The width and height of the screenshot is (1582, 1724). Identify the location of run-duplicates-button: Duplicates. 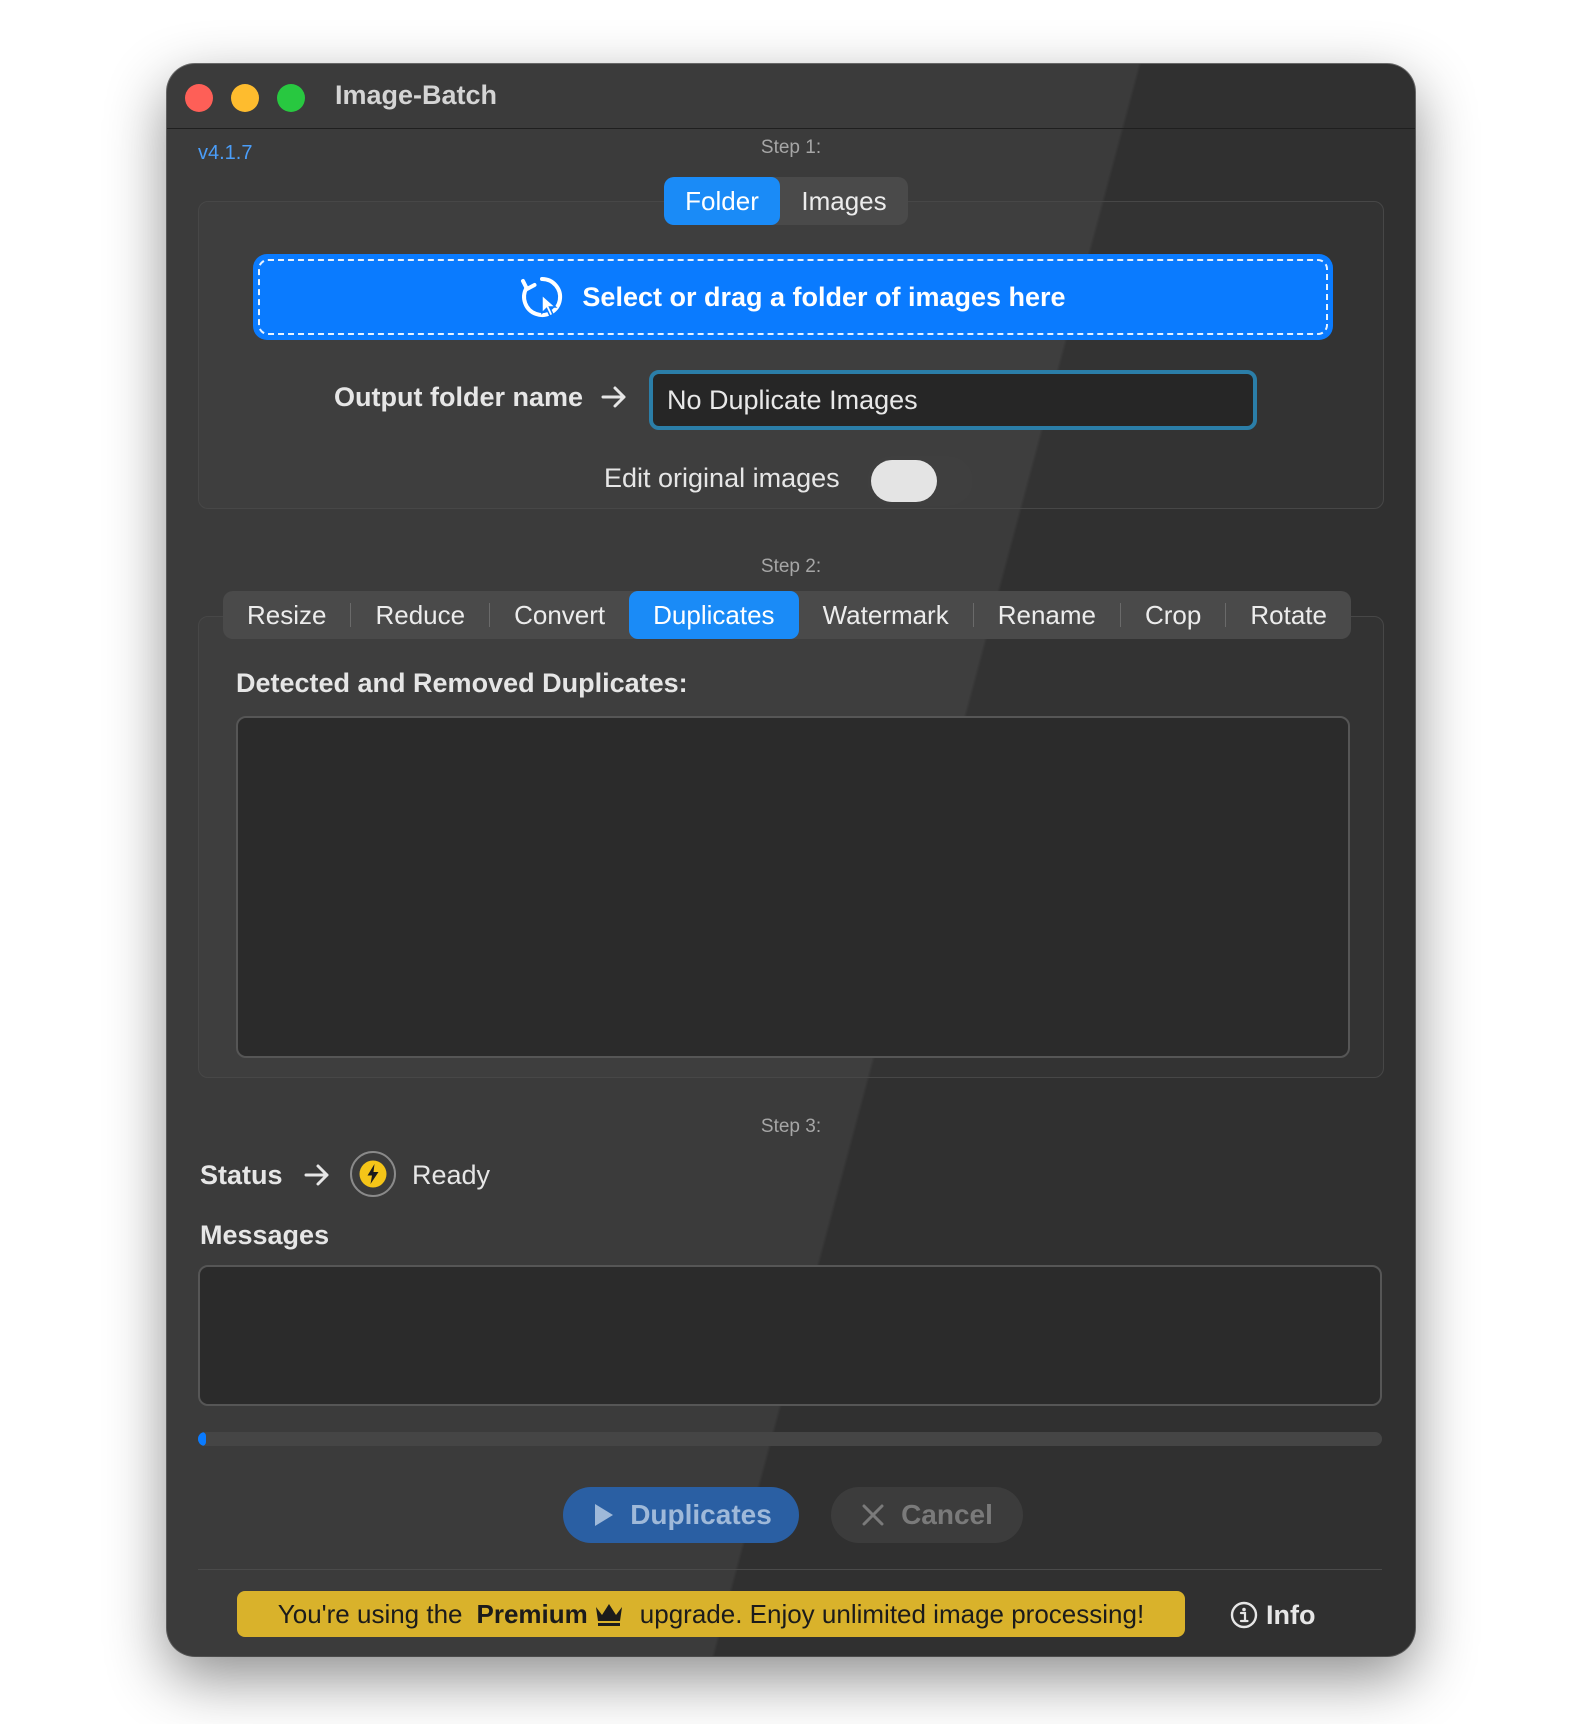
(681, 1515).